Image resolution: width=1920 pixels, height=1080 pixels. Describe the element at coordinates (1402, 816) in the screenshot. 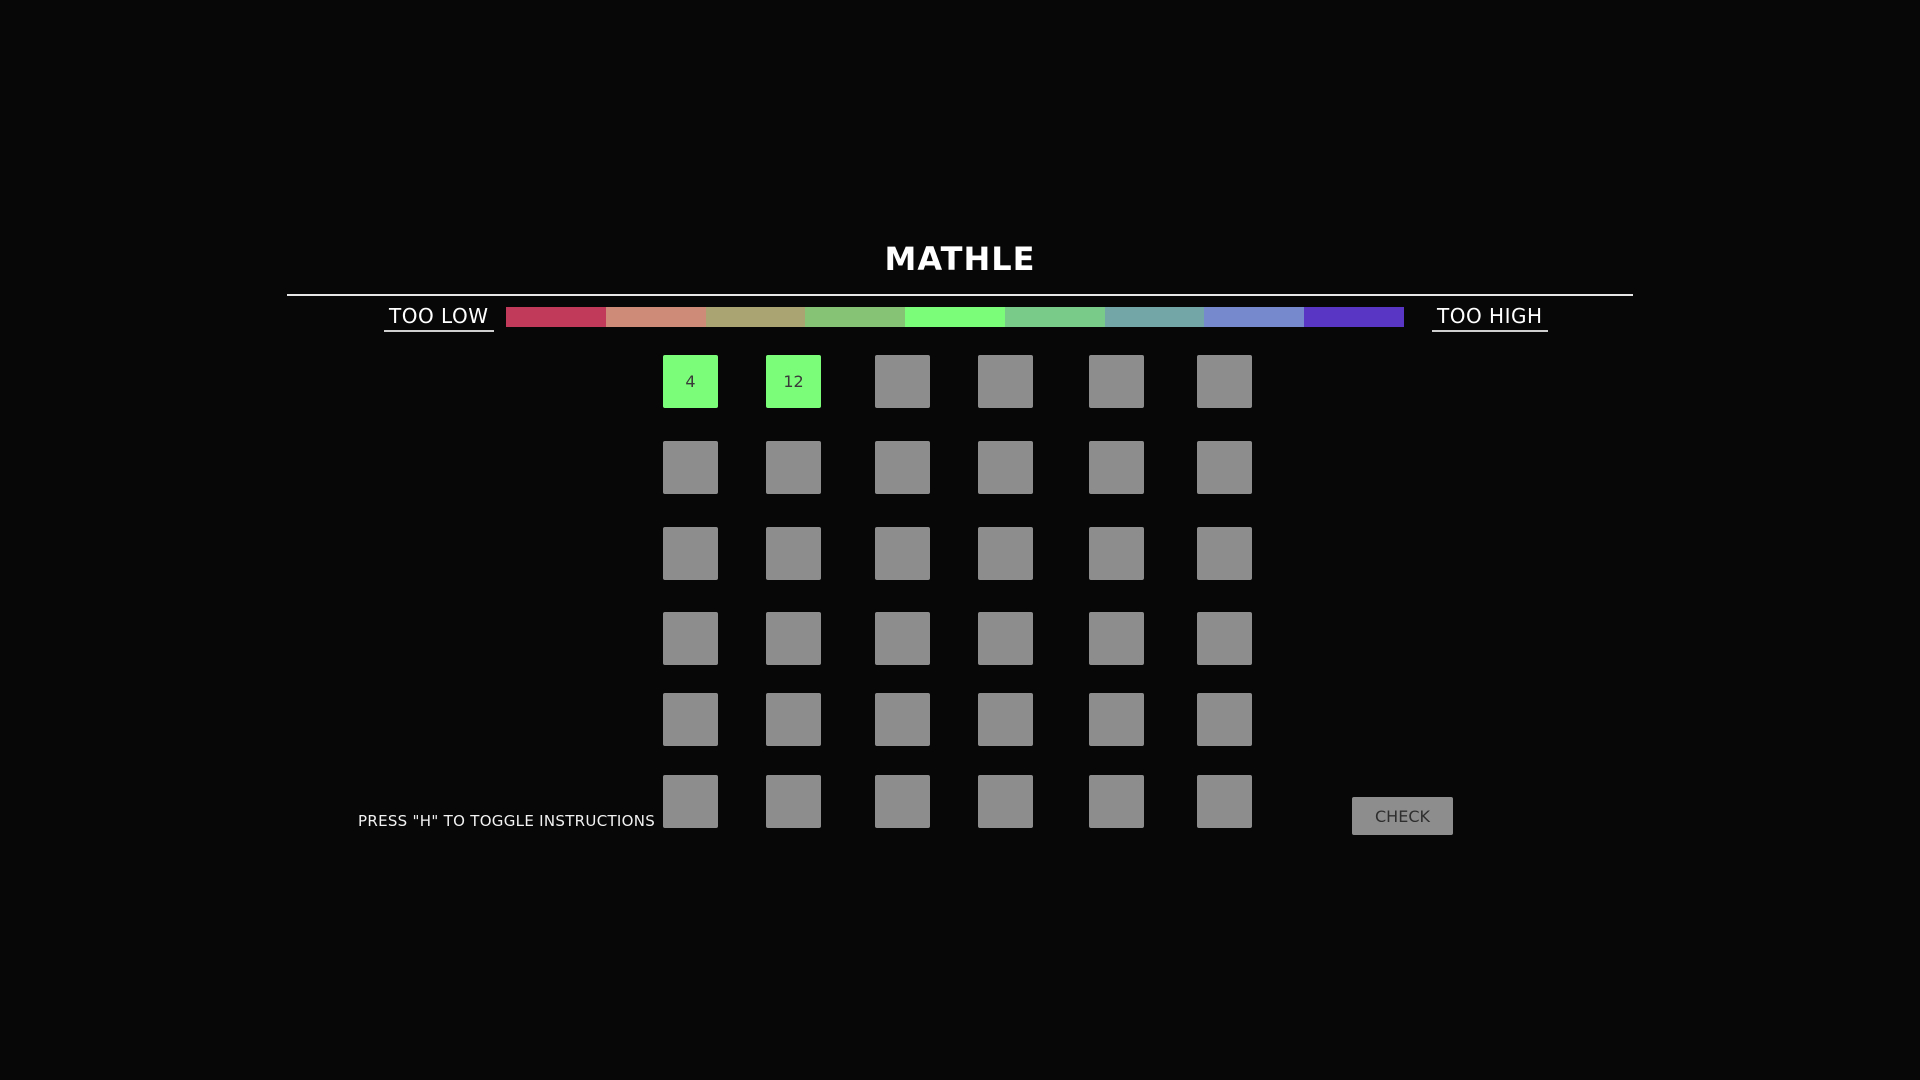

I see `check-button: CHECK` at that location.